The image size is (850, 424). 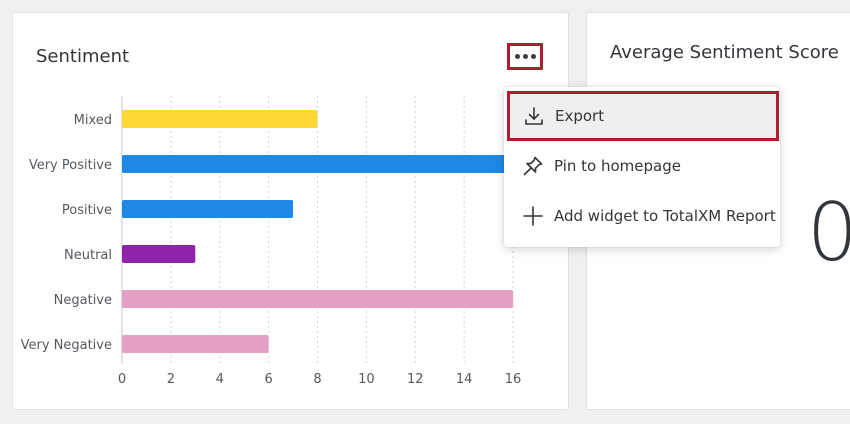 I want to click on menu-item-label: Pin to homepage, so click(x=617, y=166).